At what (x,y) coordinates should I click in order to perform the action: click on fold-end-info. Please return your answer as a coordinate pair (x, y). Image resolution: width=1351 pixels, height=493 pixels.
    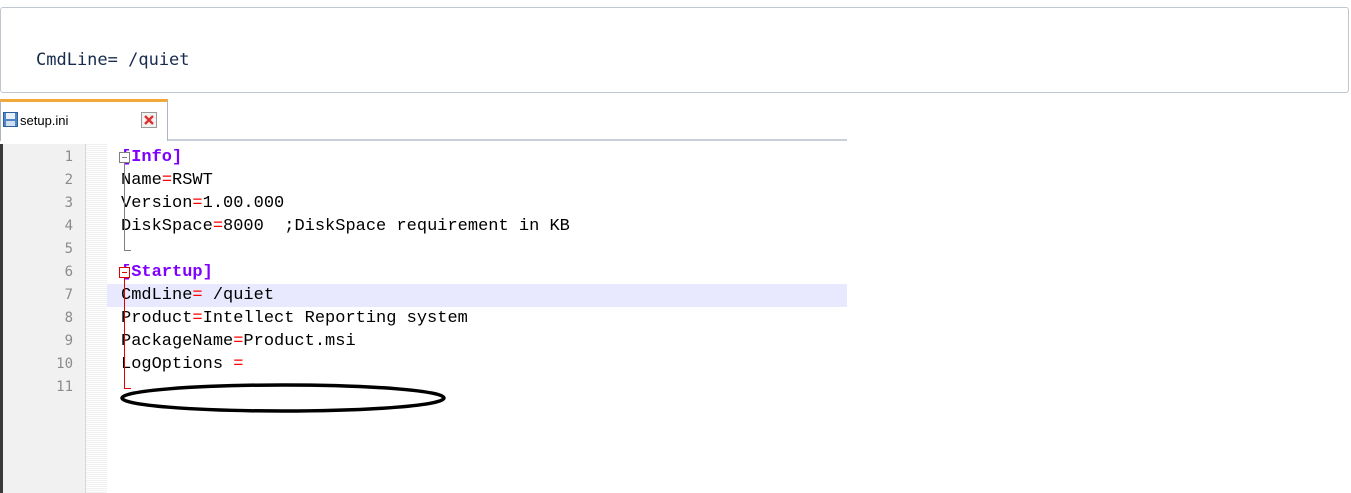
    Looking at the image, I should click on (127, 250).